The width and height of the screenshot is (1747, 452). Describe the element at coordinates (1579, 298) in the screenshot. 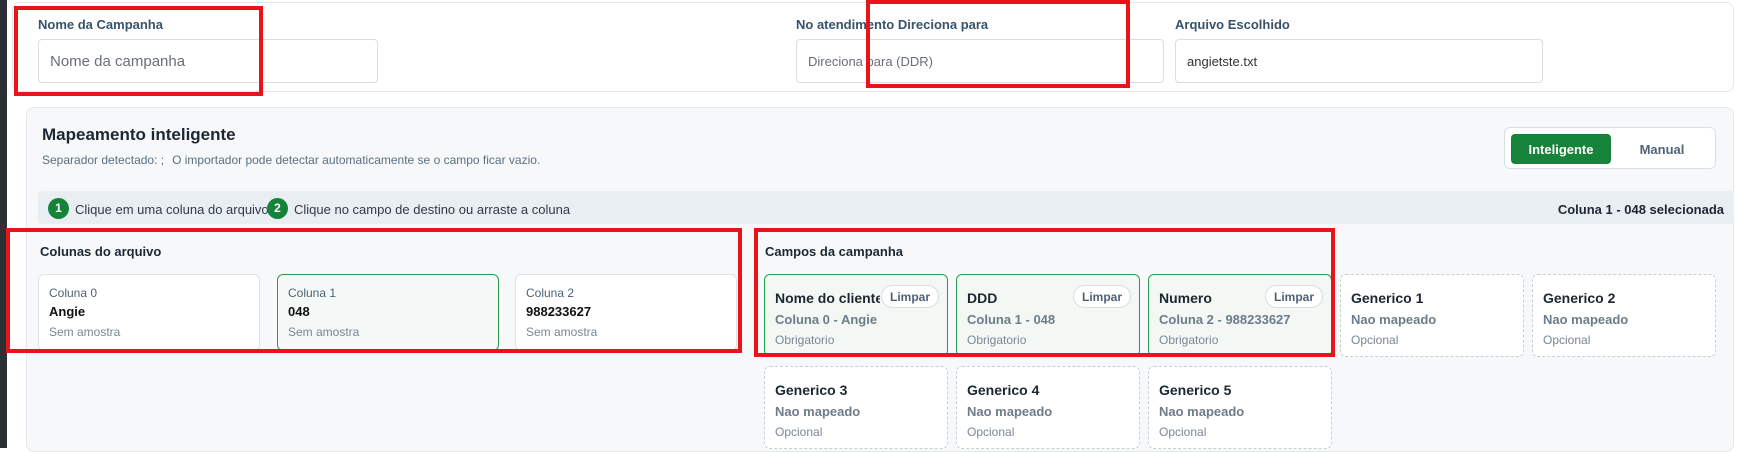

I see `field-title: Generico 2` at that location.